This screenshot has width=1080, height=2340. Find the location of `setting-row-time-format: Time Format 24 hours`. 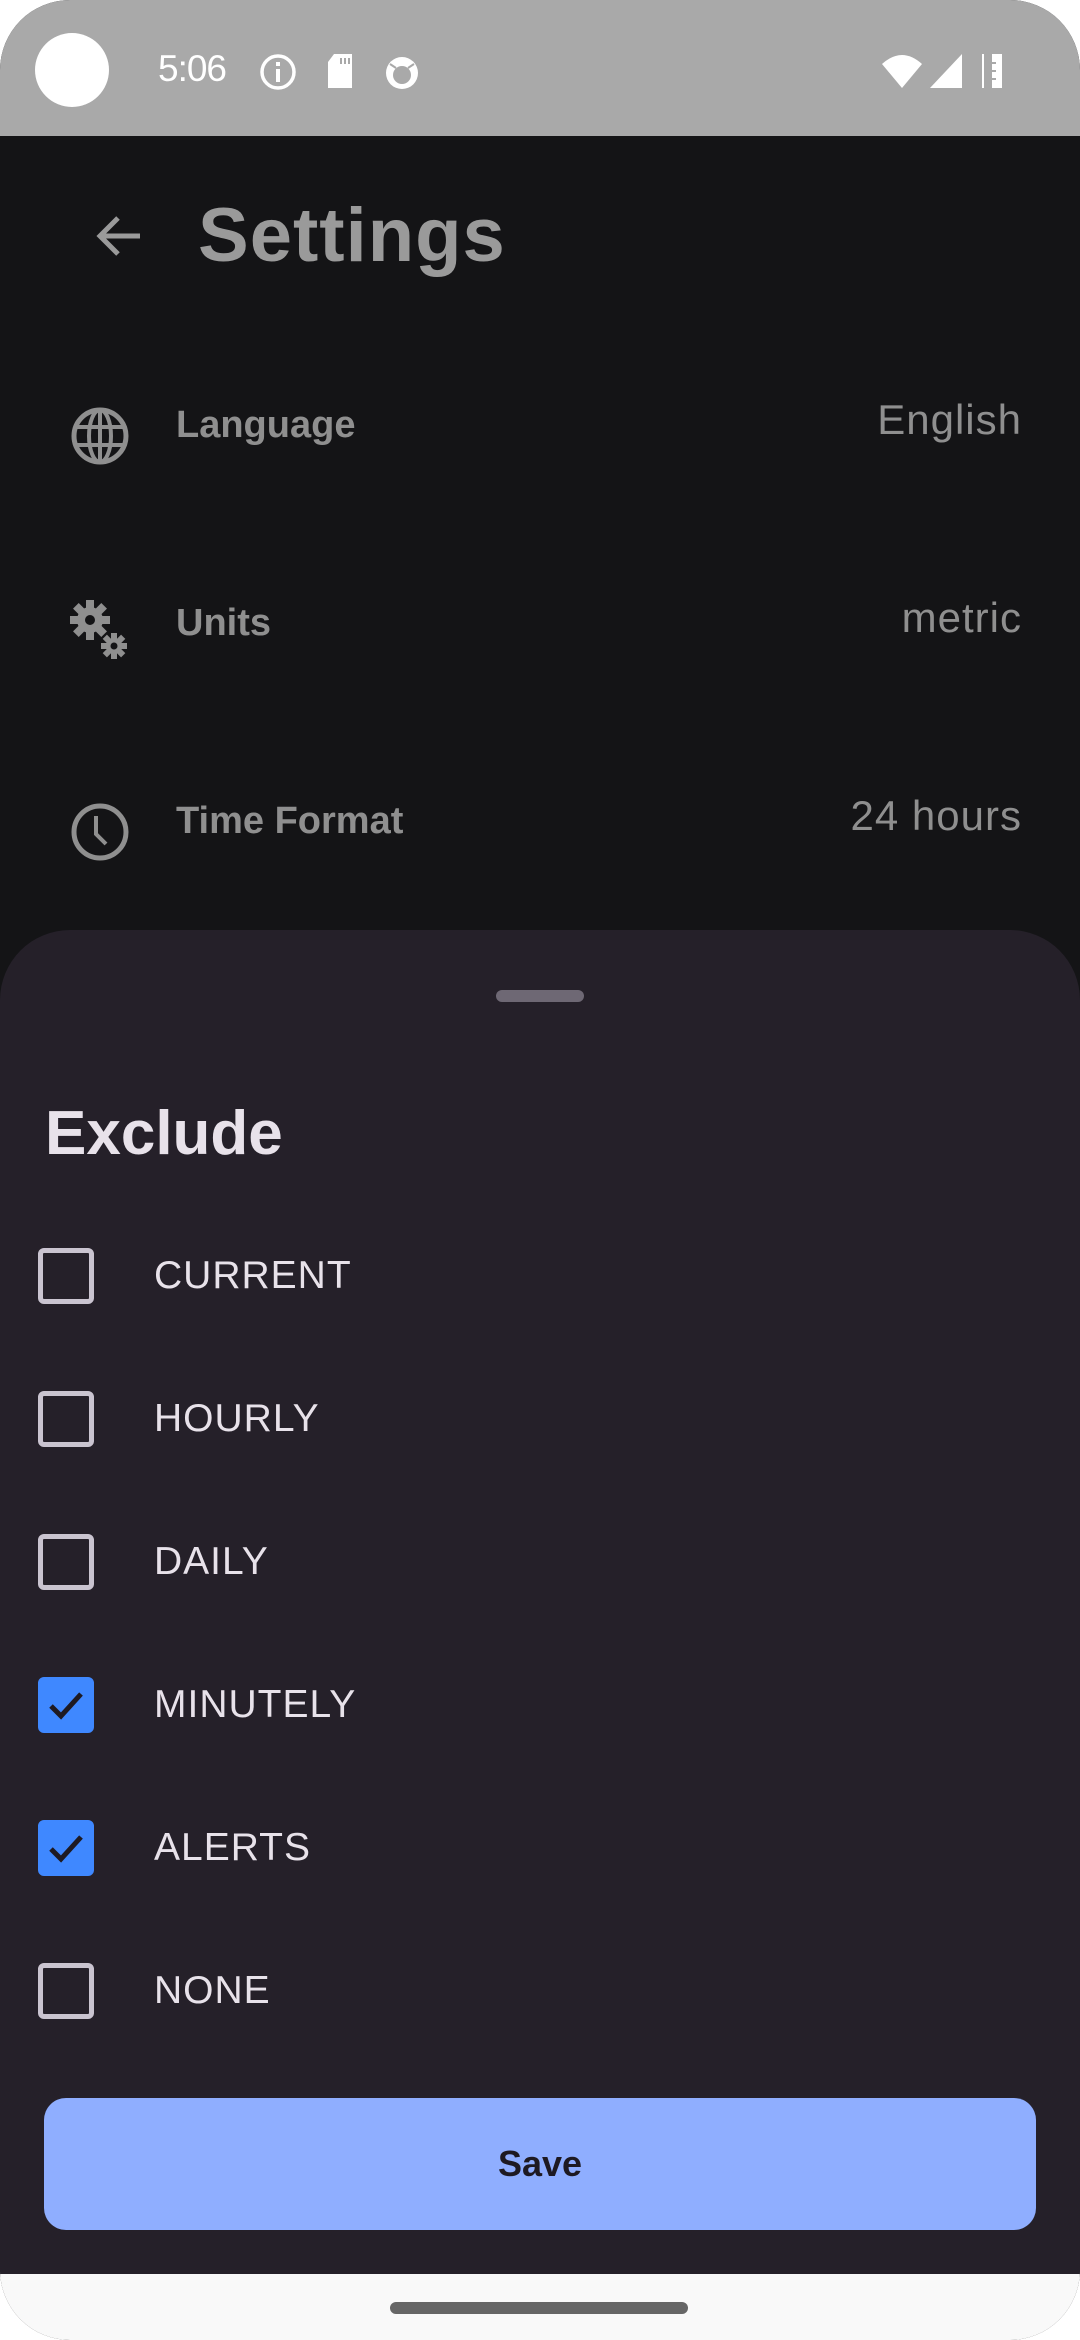

setting-row-time-format: Time Format 24 hours is located at coordinates (540, 827).